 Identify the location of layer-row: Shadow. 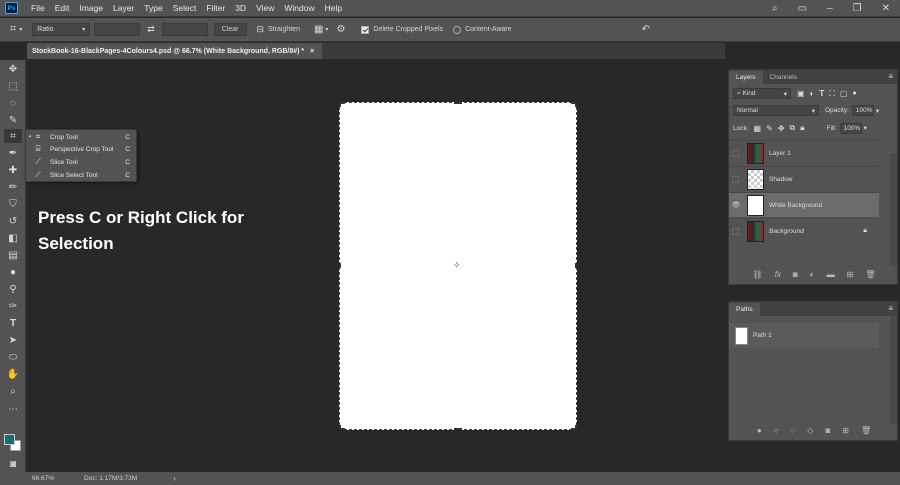
(804, 178).